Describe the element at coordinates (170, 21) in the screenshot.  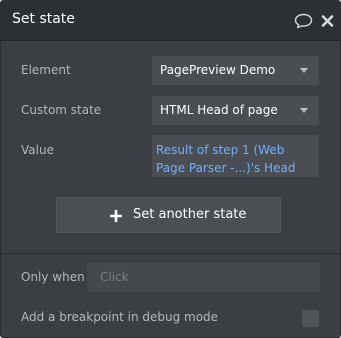
I see `panel-titlebar: Set state` at that location.